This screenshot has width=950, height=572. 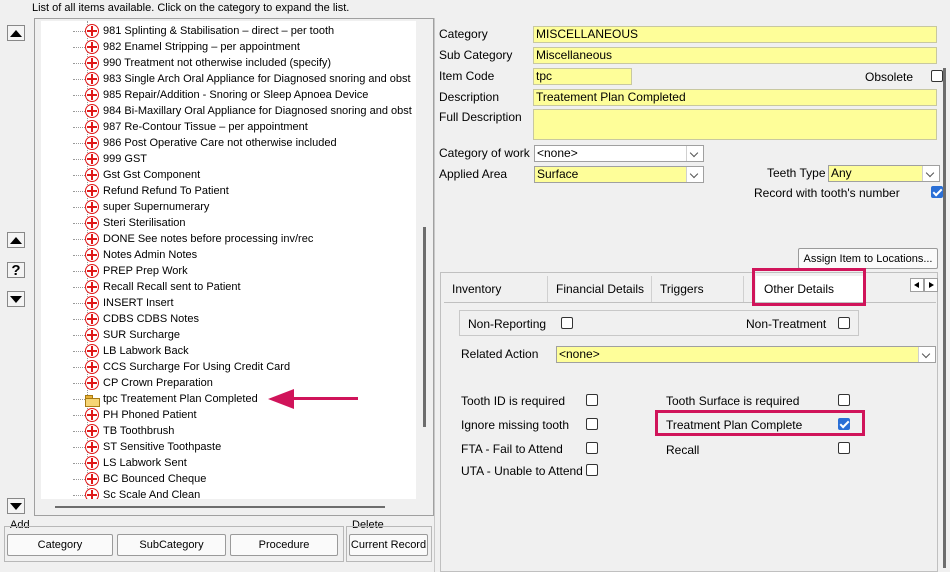 I want to click on tree-item: DONE See notes before processing inv/rec, so click(x=193, y=239).